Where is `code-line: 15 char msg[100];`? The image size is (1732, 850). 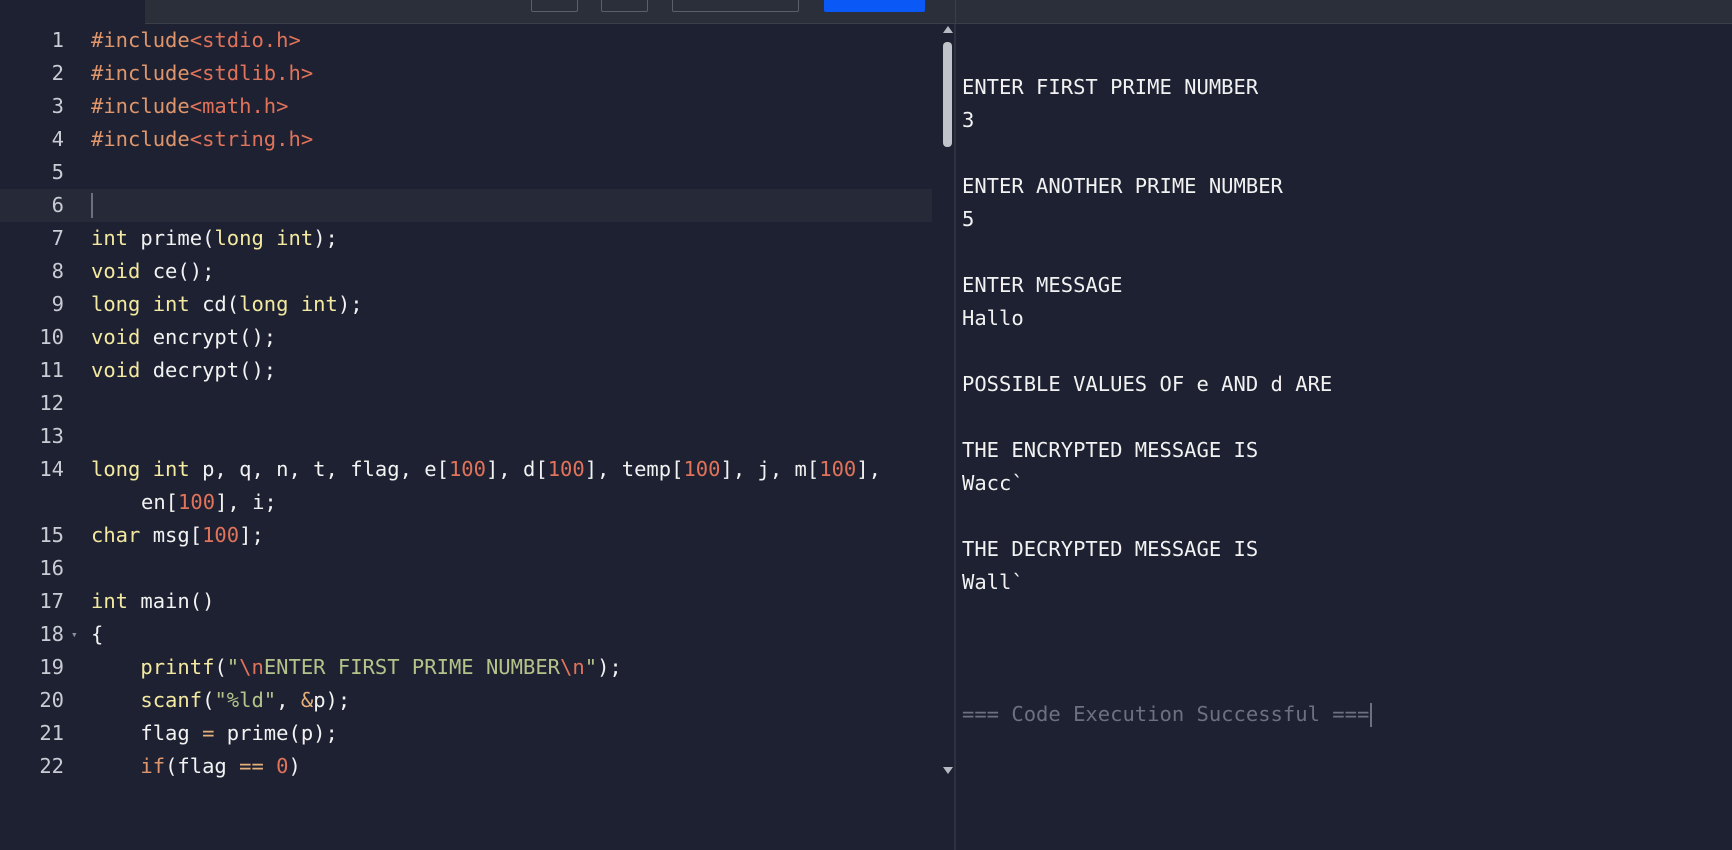 code-line: 15 char msg[100]; is located at coordinates (466, 535).